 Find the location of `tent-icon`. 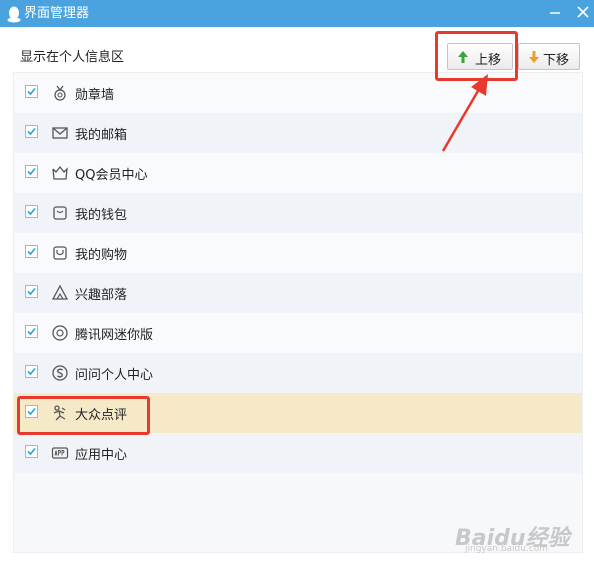

tent-icon is located at coordinates (60, 292).